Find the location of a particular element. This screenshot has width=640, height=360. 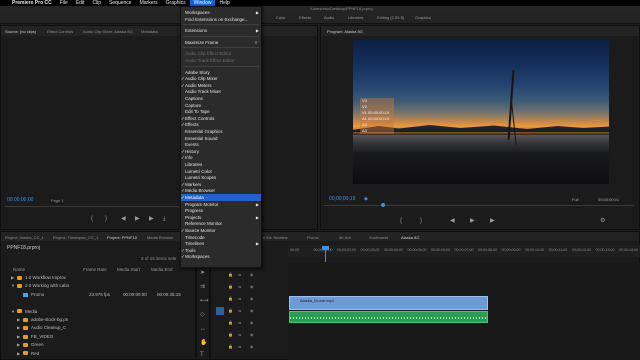

source-scrub-bar is located at coordinates (92, 206).